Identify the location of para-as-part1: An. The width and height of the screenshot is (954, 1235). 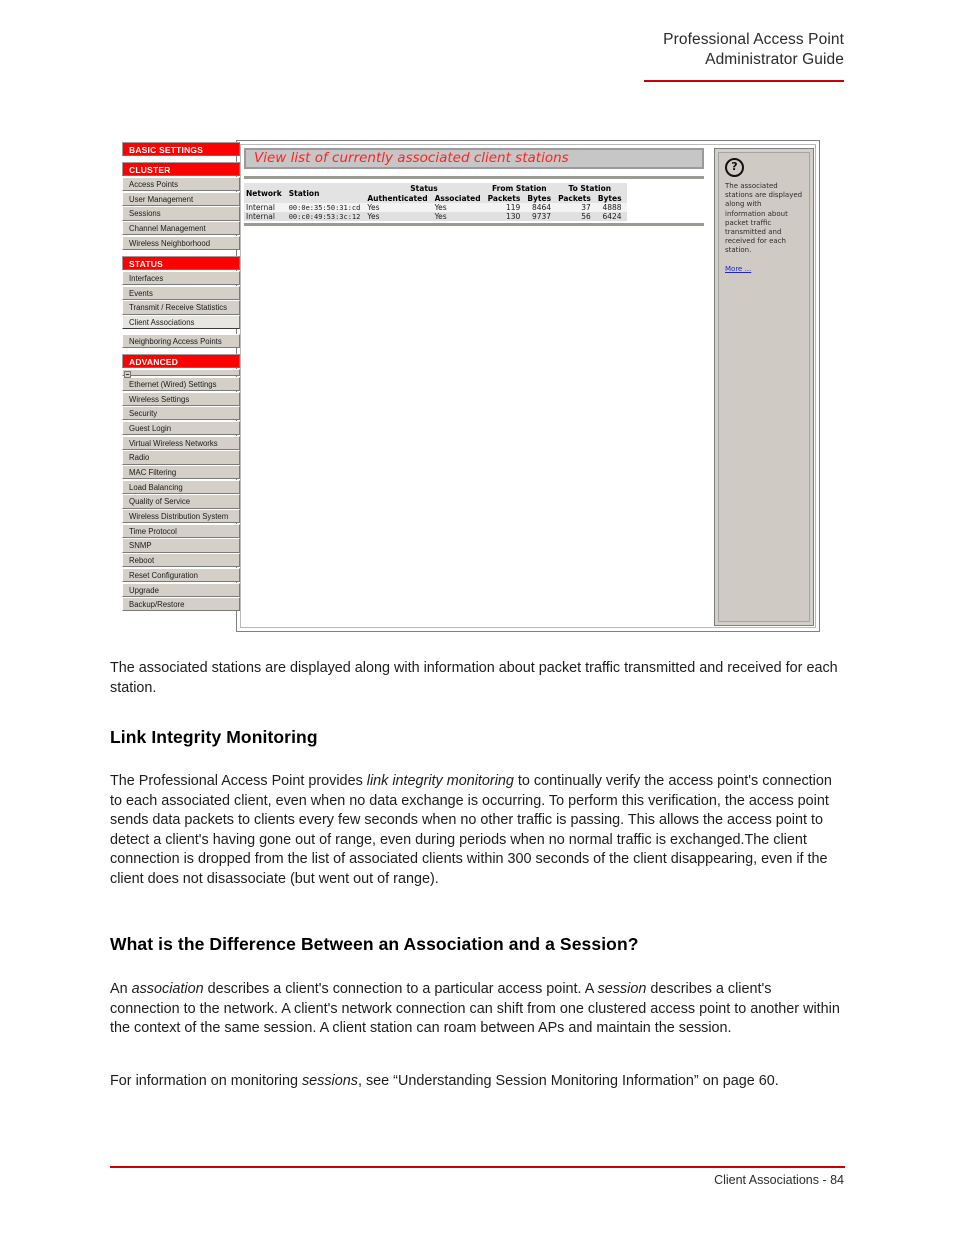
(121, 989).